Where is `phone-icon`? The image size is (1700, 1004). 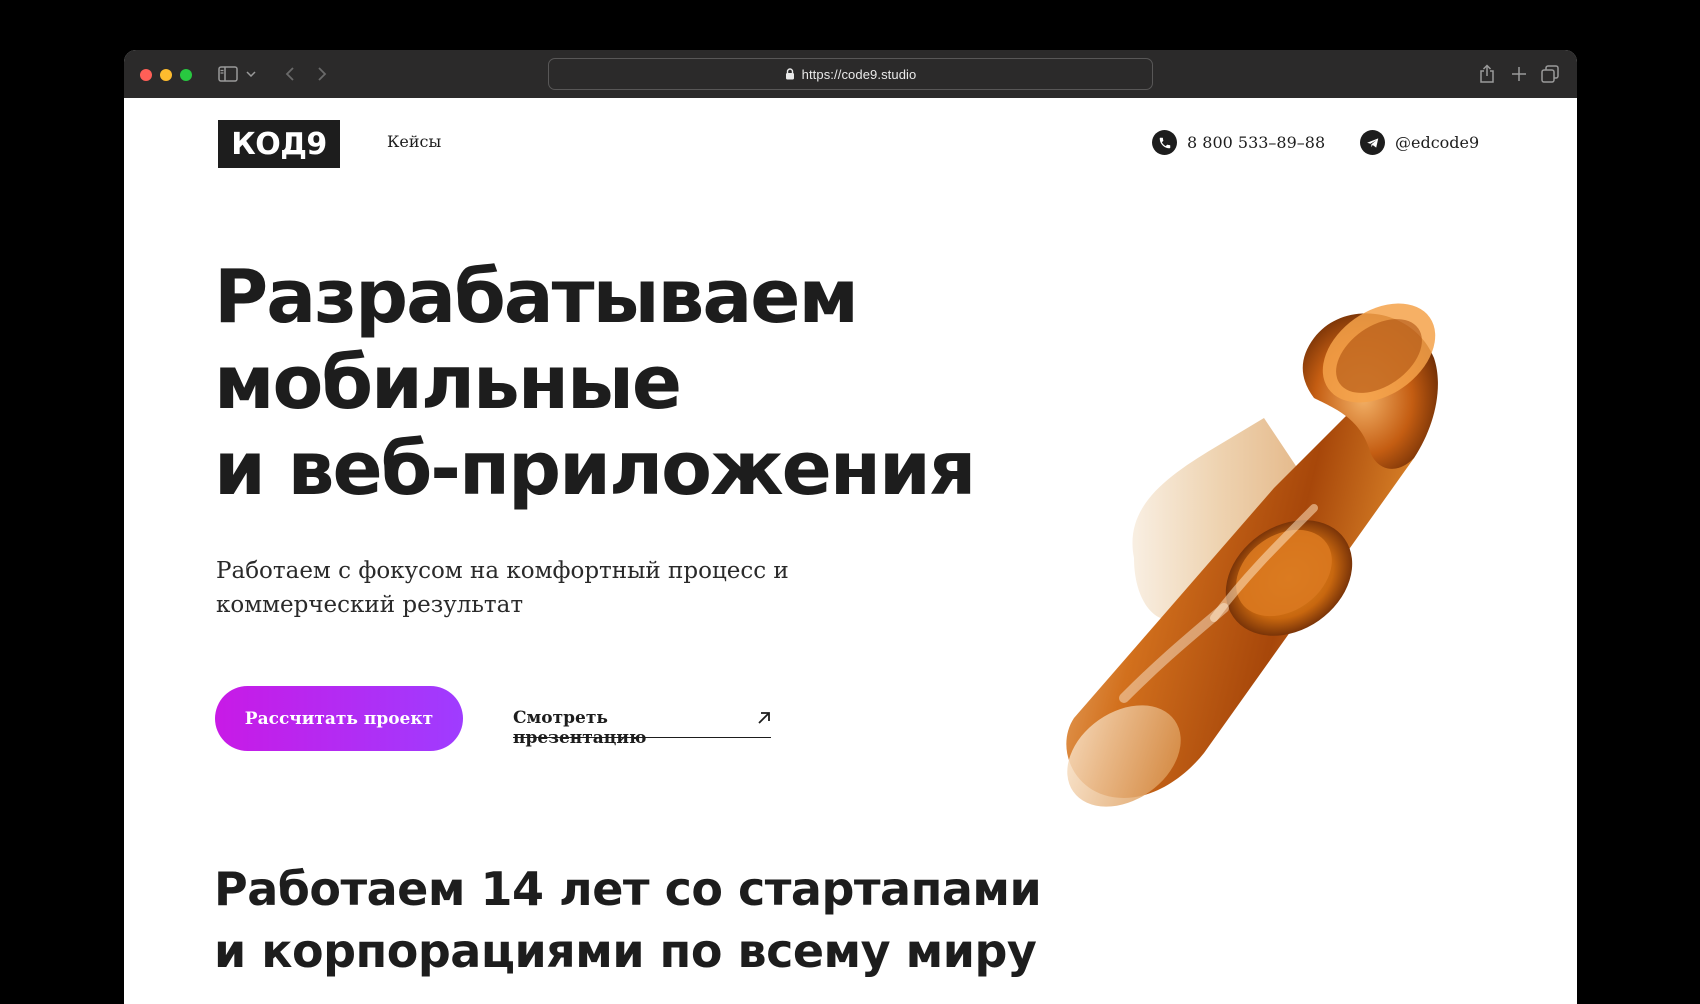 phone-icon is located at coordinates (1164, 142).